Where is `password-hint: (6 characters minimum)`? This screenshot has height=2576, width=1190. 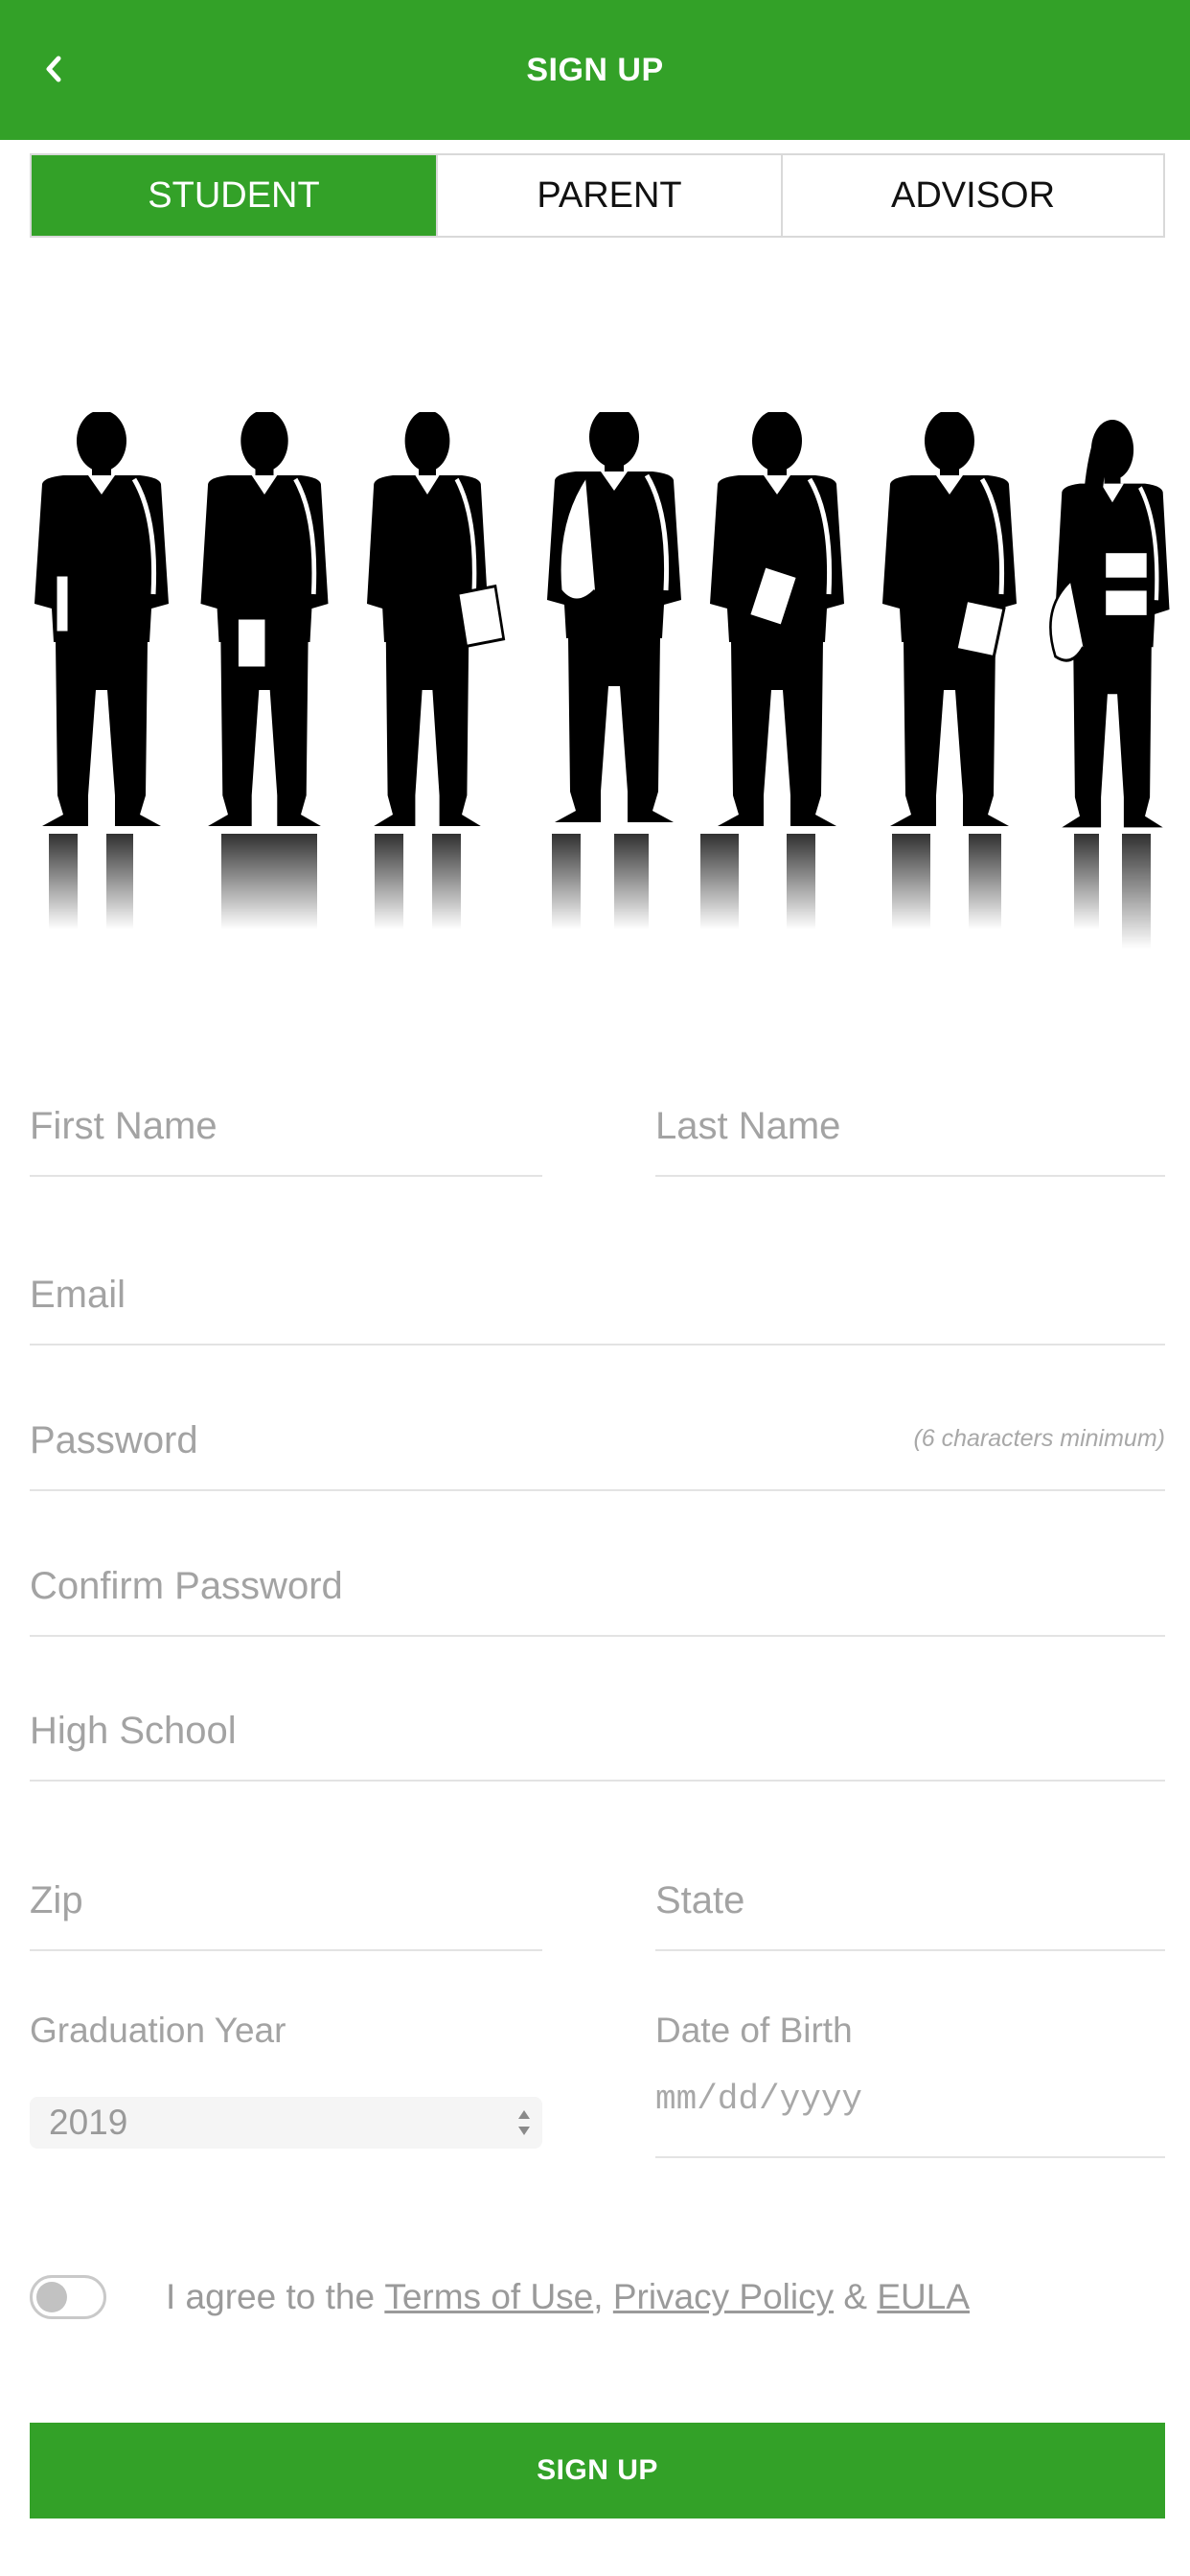 password-hint: (6 characters minimum) is located at coordinates (1039, 1438).